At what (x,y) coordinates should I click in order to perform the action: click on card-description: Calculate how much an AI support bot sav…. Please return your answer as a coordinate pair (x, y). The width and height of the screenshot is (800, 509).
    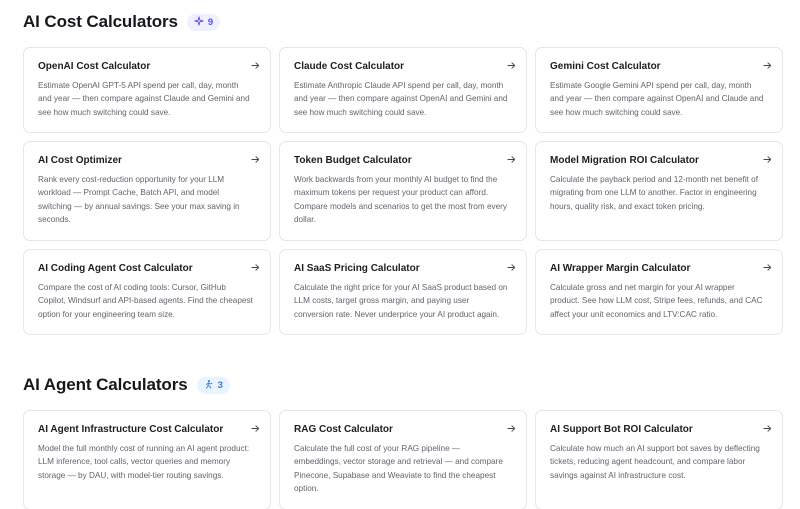
    Looking at the image, I should click on (655, 462).